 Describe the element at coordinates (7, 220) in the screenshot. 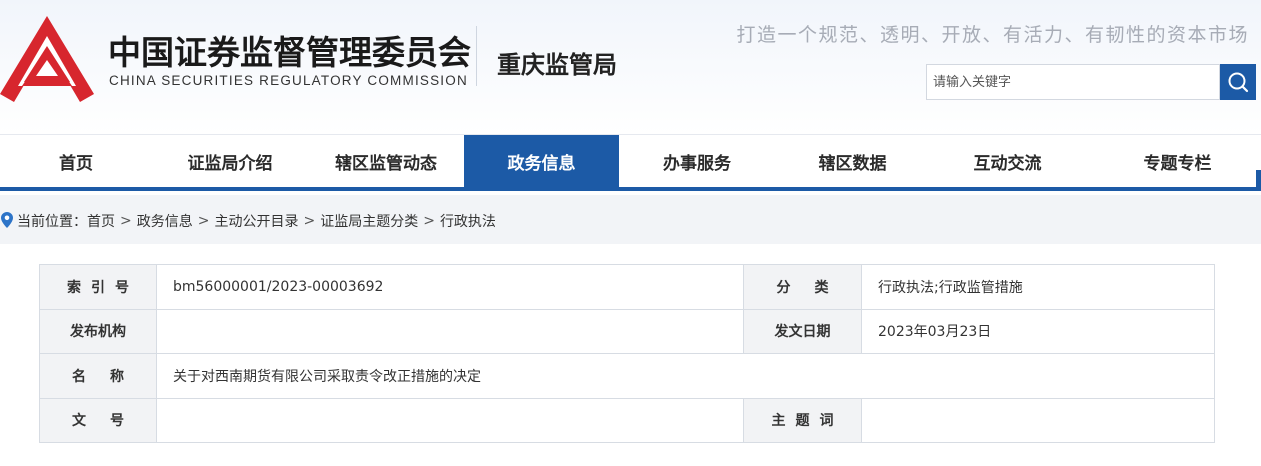

I see `location-pin-icon` at that location.